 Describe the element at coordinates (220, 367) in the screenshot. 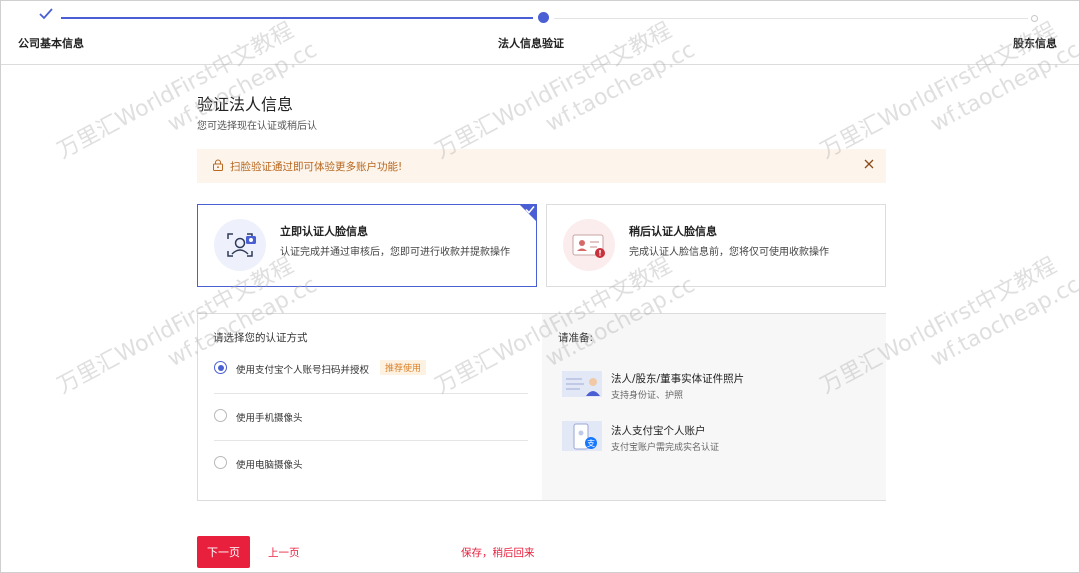

I see `radio-alipay` at that location.